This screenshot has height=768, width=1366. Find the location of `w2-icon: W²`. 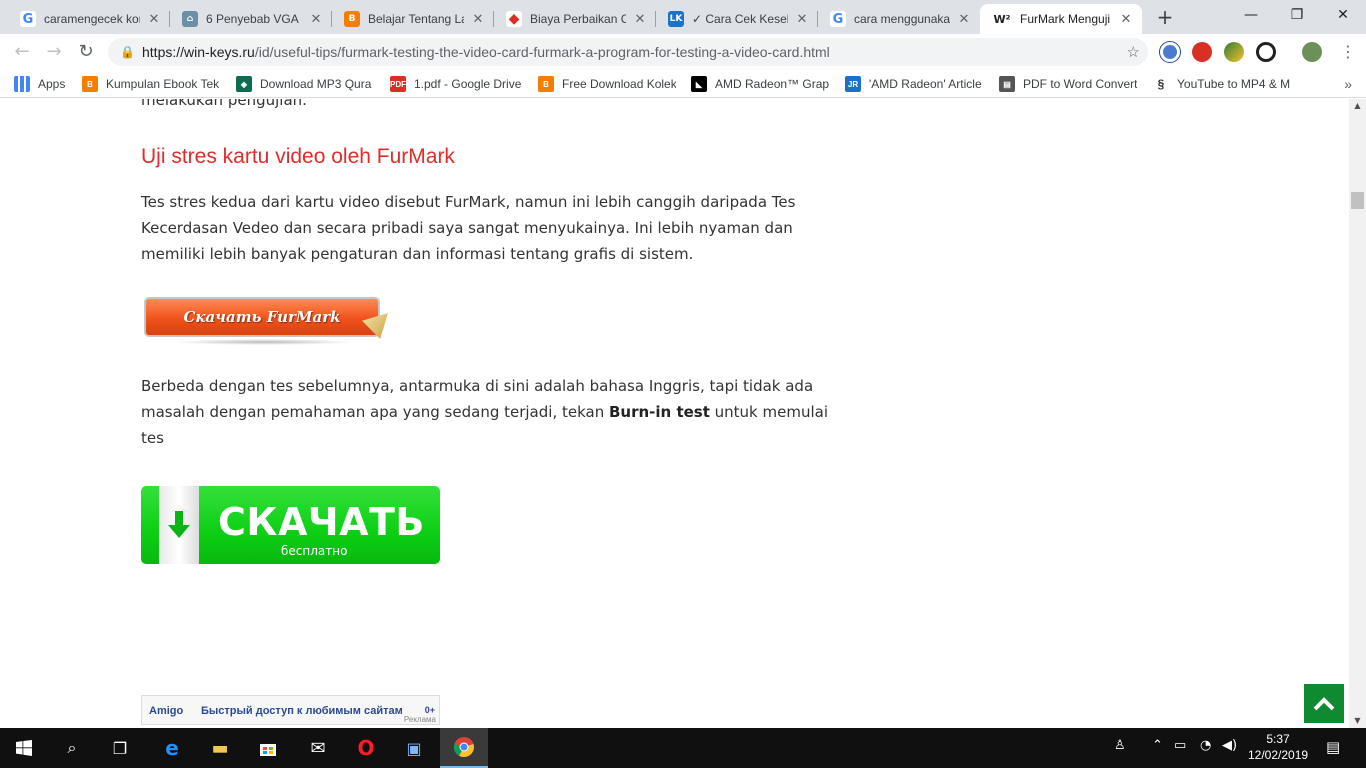

w2-icon: W² is located at coordinates (1002, 19).